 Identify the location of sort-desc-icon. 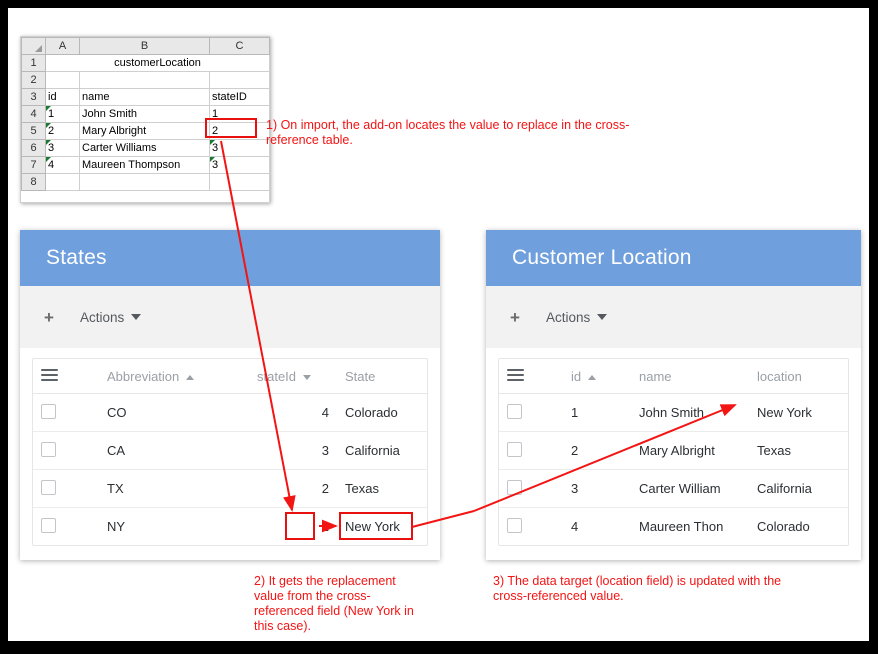
(307, 377).